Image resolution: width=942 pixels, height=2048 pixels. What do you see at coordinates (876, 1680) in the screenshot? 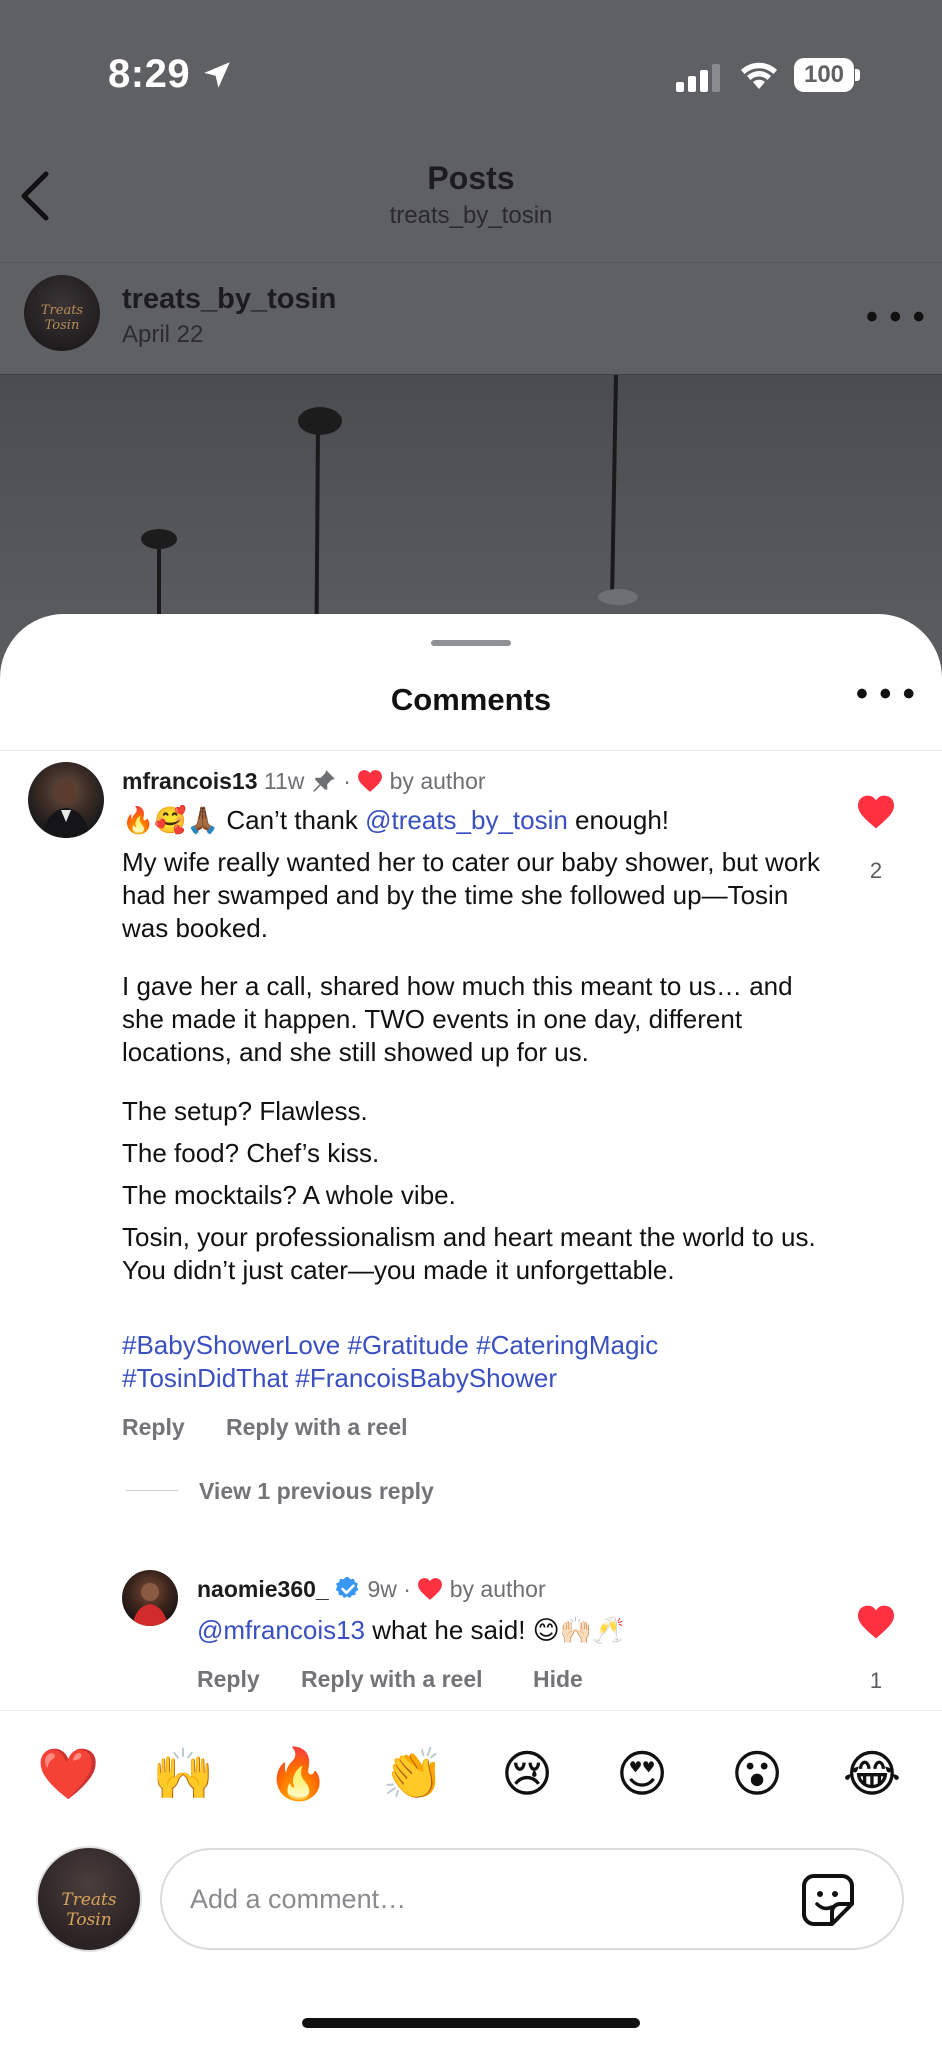
I see `like-count: 1` at bounding box center [876, 1680].